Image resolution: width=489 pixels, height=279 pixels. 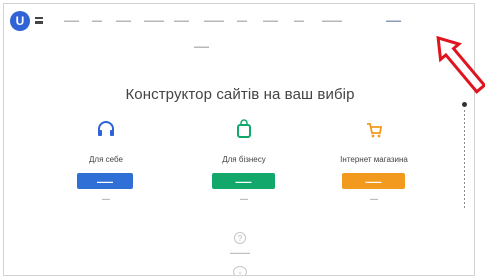 I want to click on shopping-bag-icon, so click(x=244, y=129).